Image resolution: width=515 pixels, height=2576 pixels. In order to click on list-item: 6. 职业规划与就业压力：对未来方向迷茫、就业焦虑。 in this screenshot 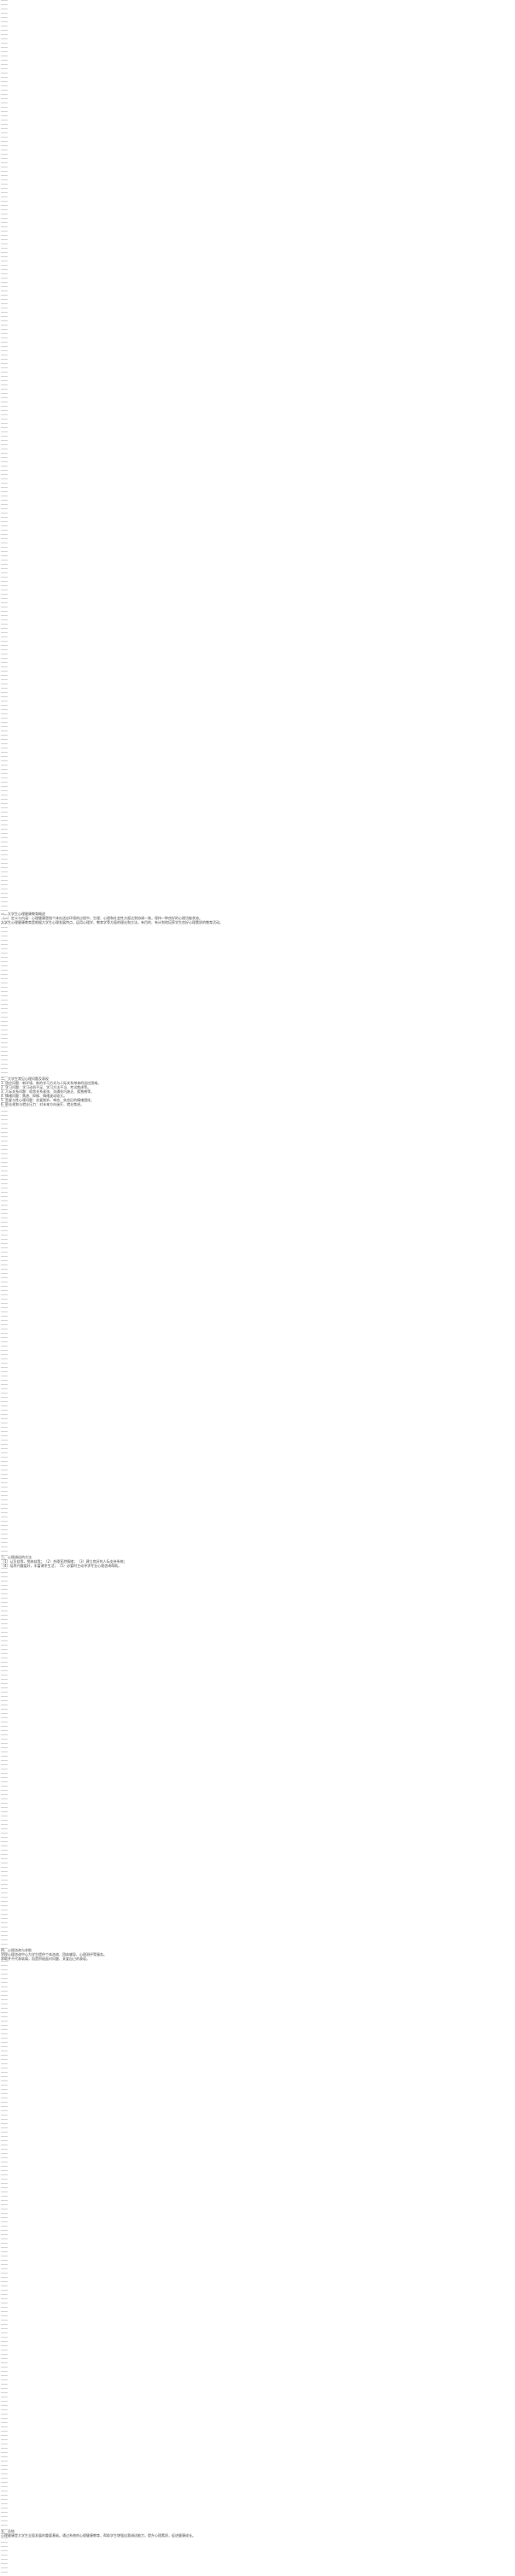, I will do `click(43, 1104)`.